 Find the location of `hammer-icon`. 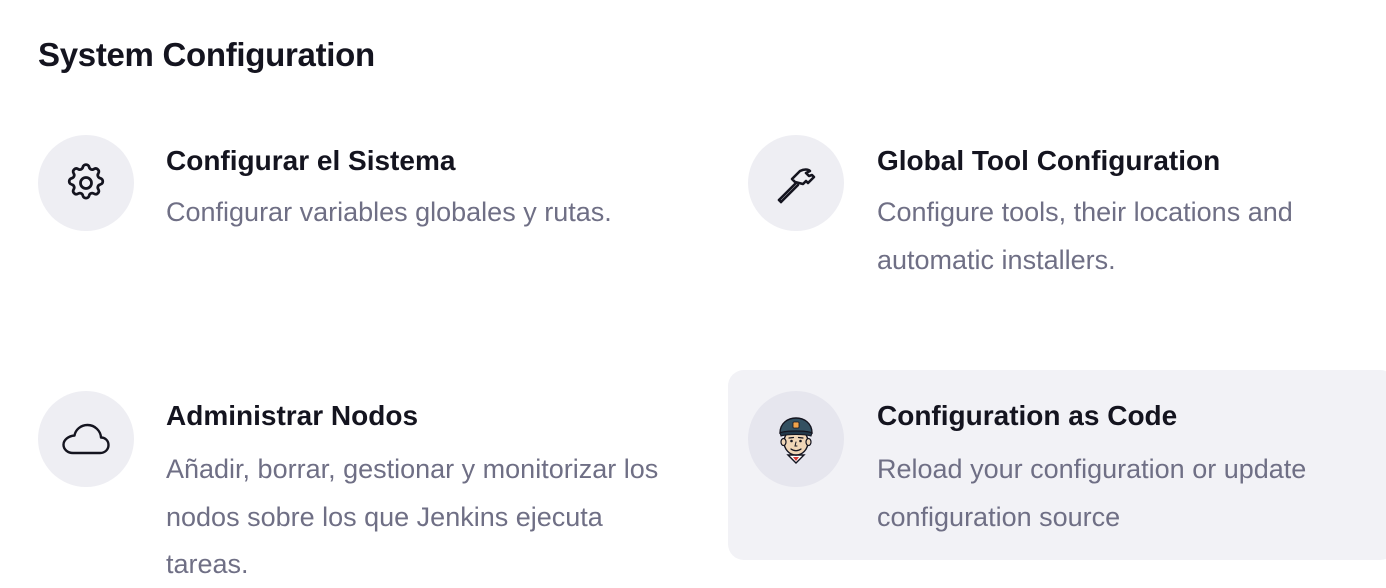

hammer-icon is located at coordinates (796, 183).